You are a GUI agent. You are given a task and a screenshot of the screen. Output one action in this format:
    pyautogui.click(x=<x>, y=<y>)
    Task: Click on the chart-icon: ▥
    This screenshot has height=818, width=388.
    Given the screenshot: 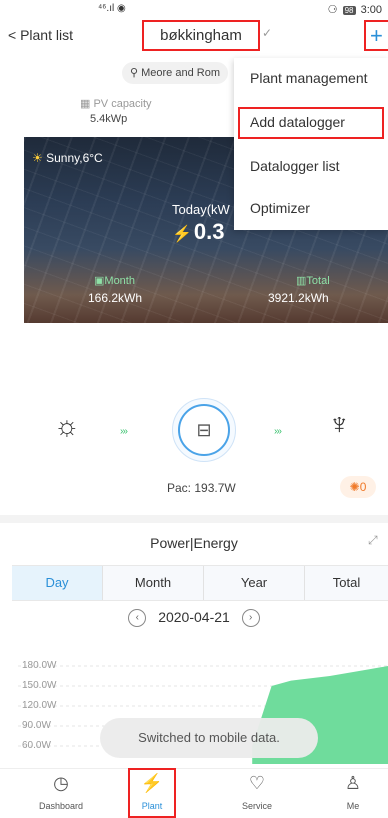 What is the action you would take?
    pyautogui.click(x=301, y=281)
    